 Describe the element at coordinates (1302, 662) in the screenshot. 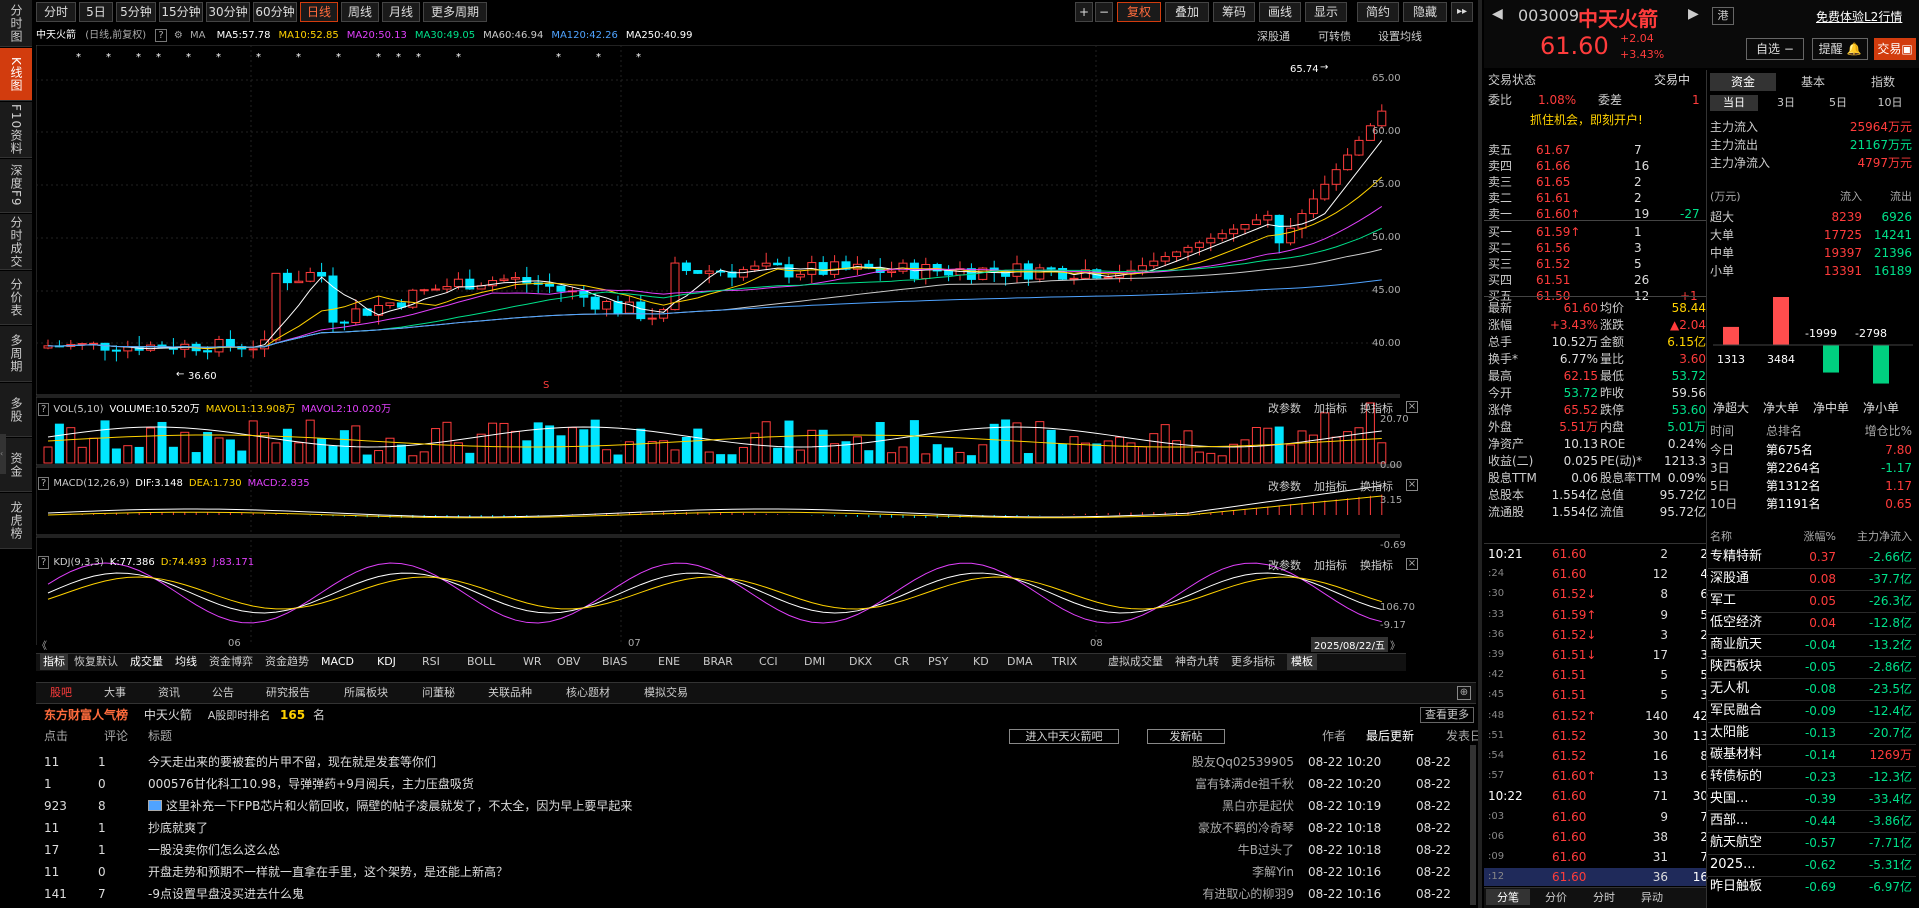

I see `indicator-tab-26: 模板` at that location.